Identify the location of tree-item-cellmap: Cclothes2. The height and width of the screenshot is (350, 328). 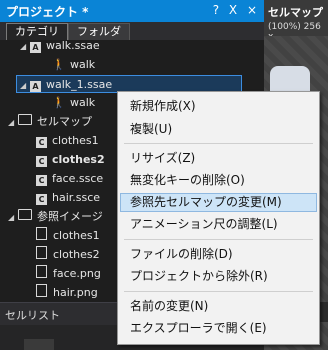
(70, 160).